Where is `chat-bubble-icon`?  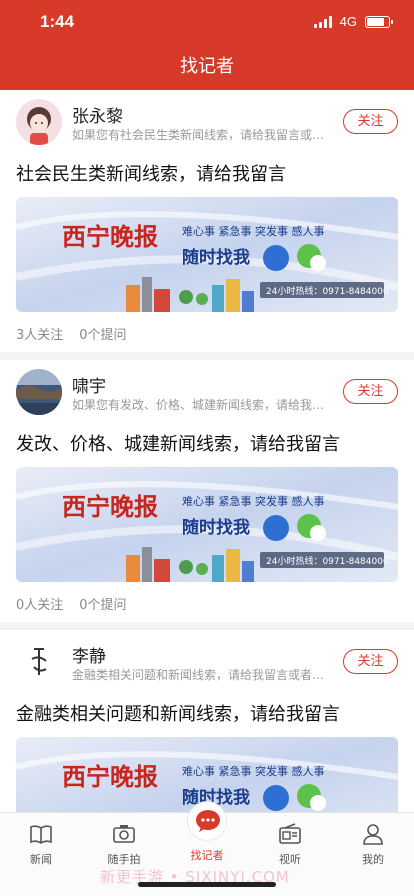 chat-bubble-icon is located at coordinates (208, 821).